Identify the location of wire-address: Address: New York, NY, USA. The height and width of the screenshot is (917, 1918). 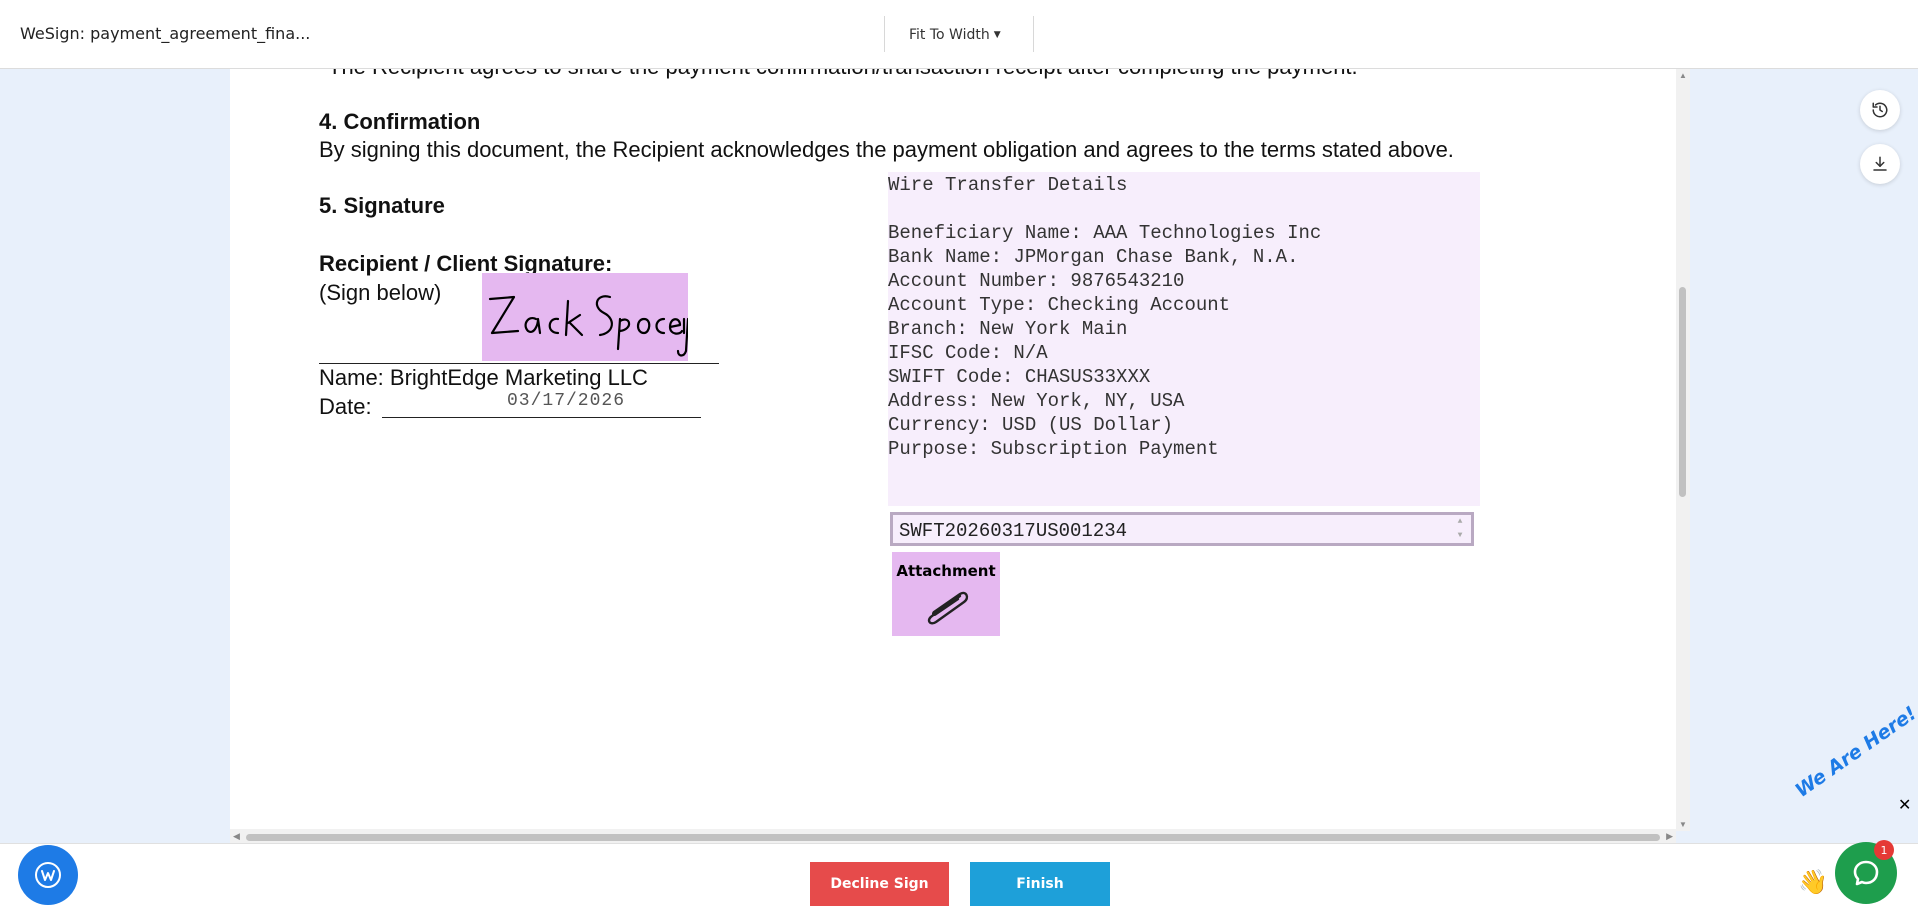
(1036, 401).